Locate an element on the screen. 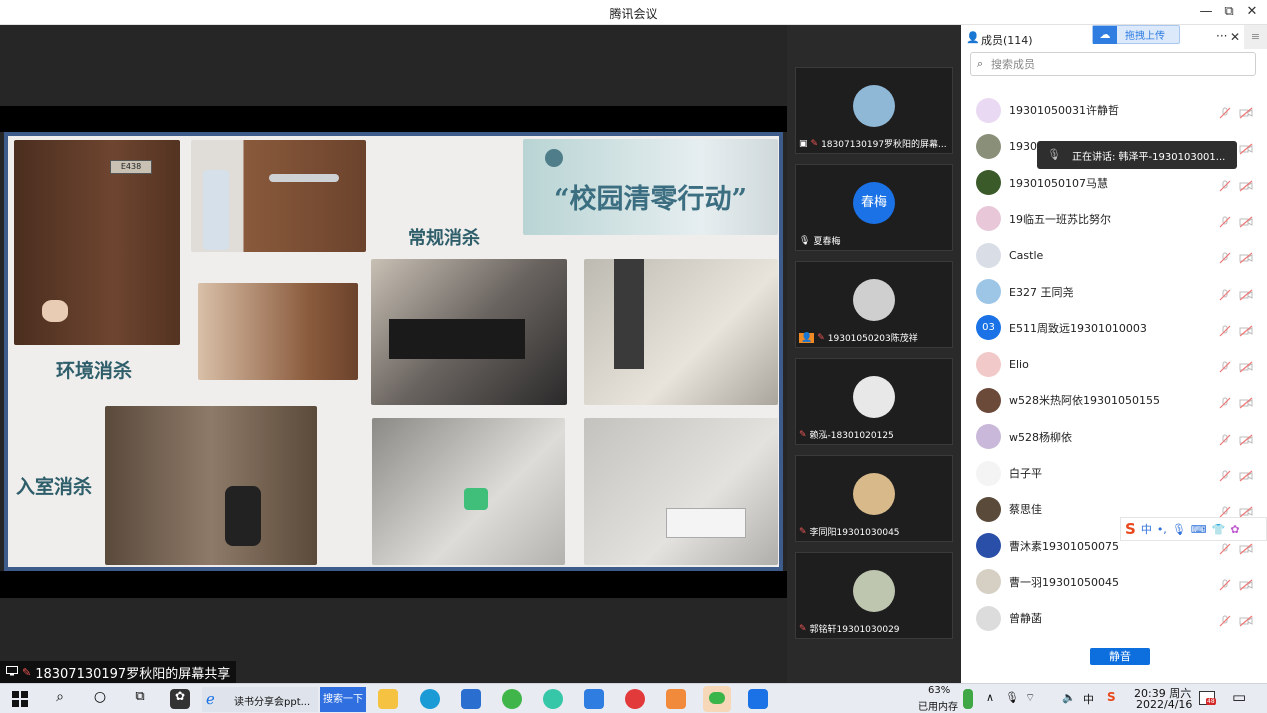  toolbox-icon: ✿ is located at coordinates (1234, 529).